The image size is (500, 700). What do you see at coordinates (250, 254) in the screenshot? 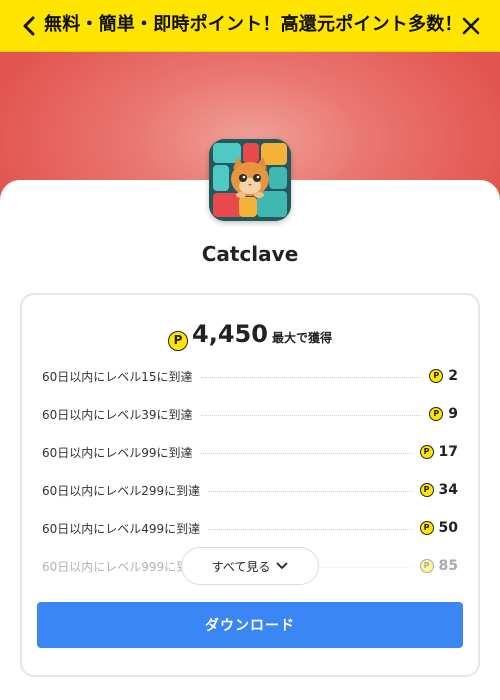
I see `app-name: Catclave` at bounding box center [250, 254].